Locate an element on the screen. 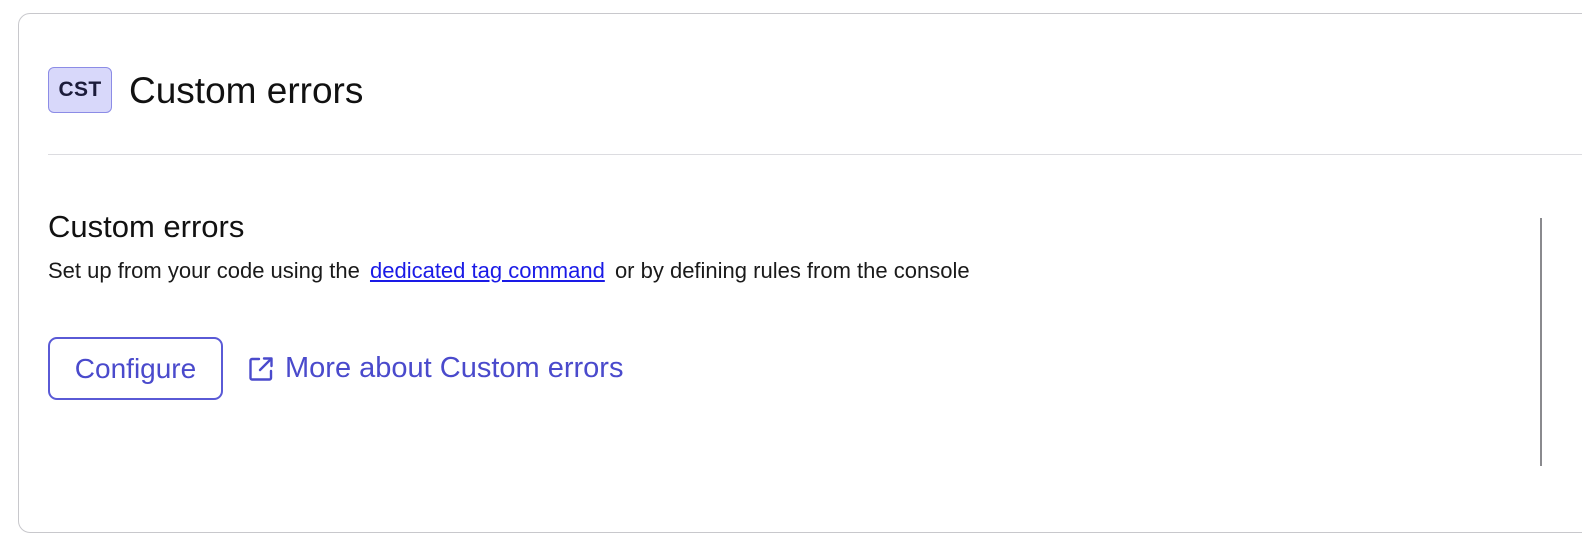 The height and width of the screenshot is (554, 1582). section-title: Custom errors is located at coordinates (146, 226).